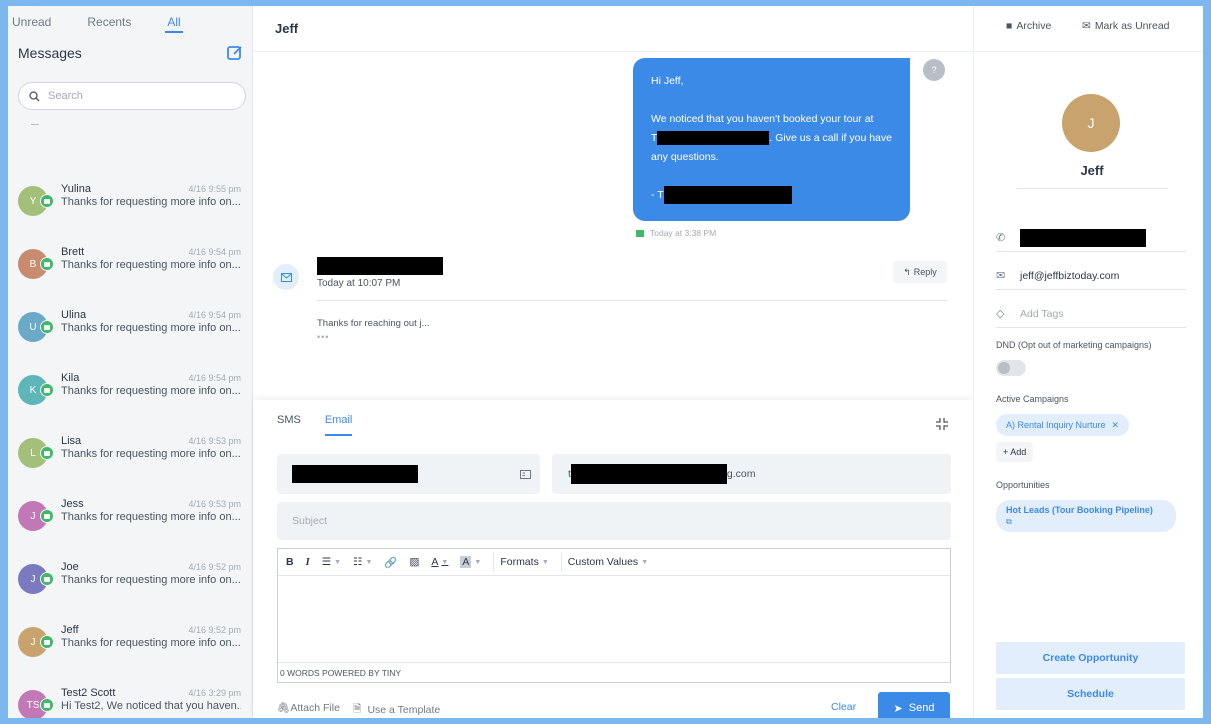  What do you see at coordinates (414, 562) in the screenshot?
I see `image-icon: ▨` at bounding box center [414, 562].